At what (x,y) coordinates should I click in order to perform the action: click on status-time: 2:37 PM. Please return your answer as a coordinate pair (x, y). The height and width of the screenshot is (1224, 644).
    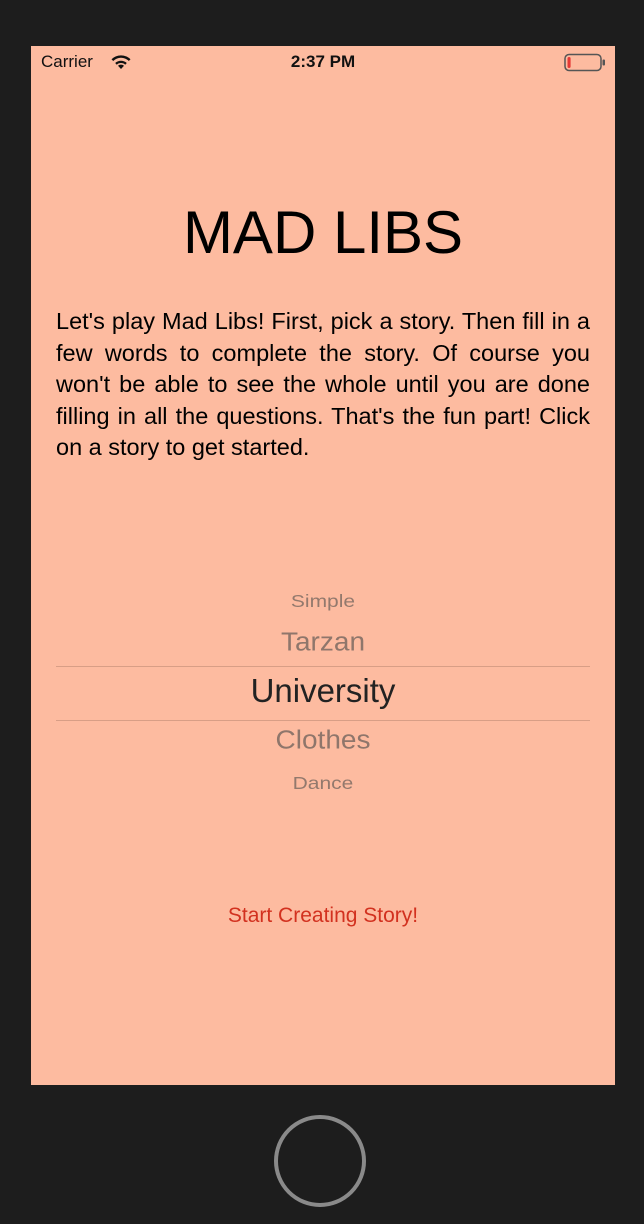
    Looking at the image, I should click on (323, 61).